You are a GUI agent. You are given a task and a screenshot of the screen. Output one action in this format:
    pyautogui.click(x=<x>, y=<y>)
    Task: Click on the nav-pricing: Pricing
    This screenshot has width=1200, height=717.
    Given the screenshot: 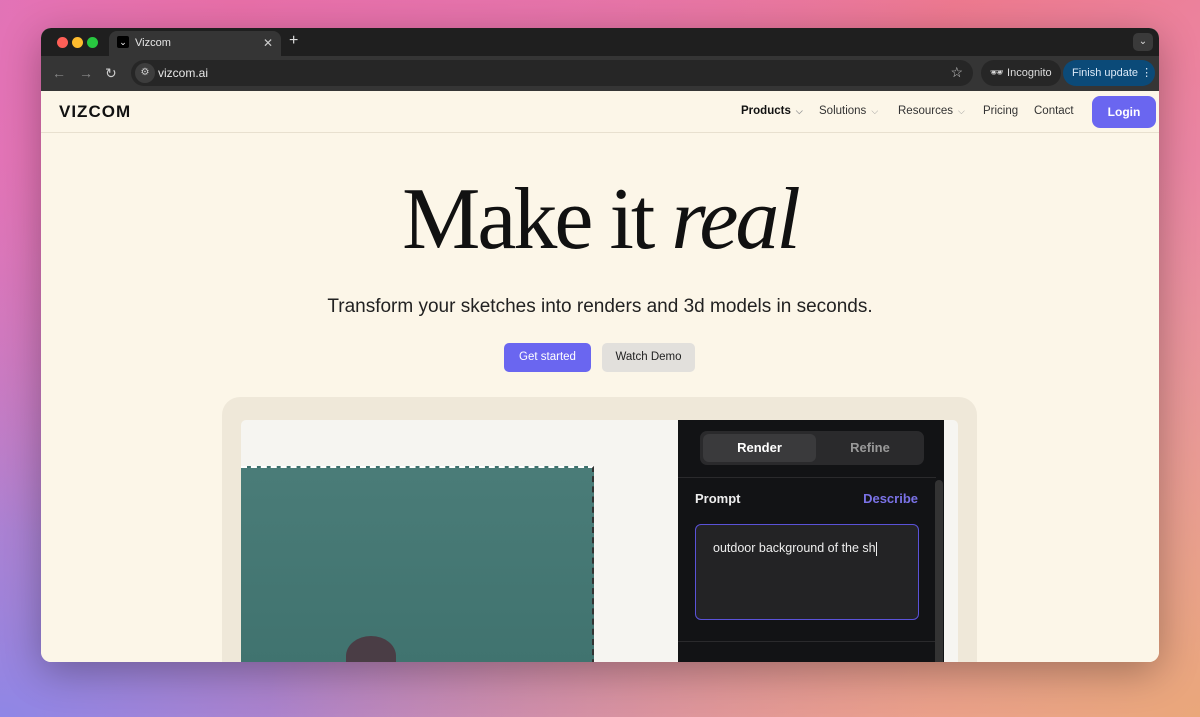 What is the action you would take?
    pyautogui.click(x=1000, y=111)
    